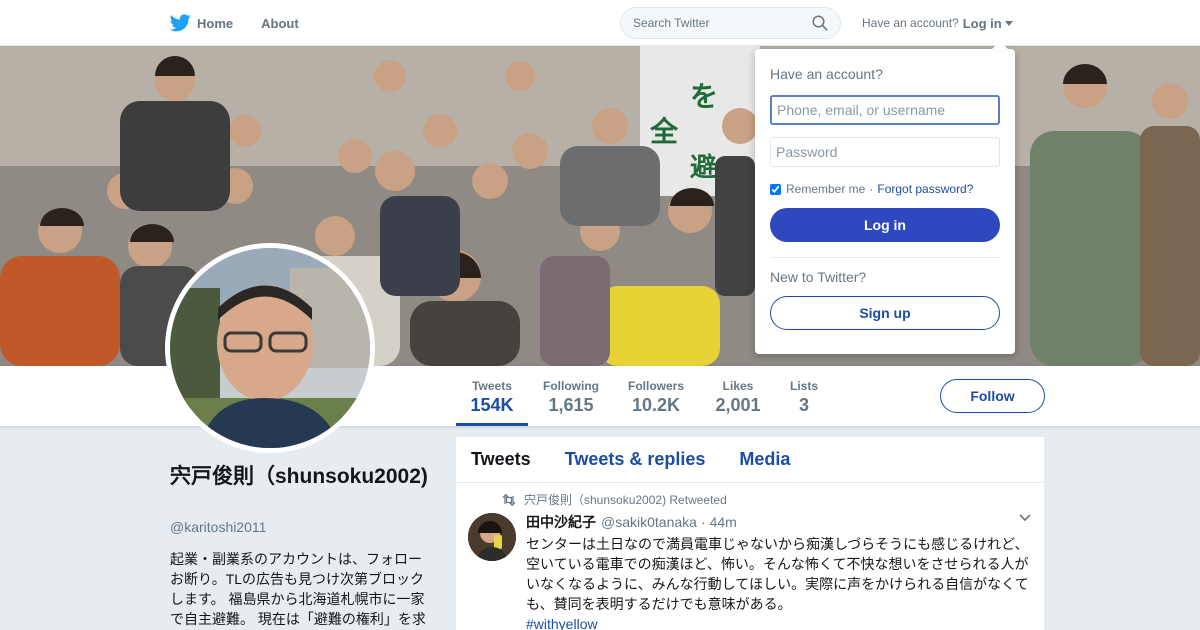 This screenshot has width=1200, height=630. What do you see at coordinates (215, 23) in the screenshot?
I see `home-label: Home` at bounding box center [215, 23].